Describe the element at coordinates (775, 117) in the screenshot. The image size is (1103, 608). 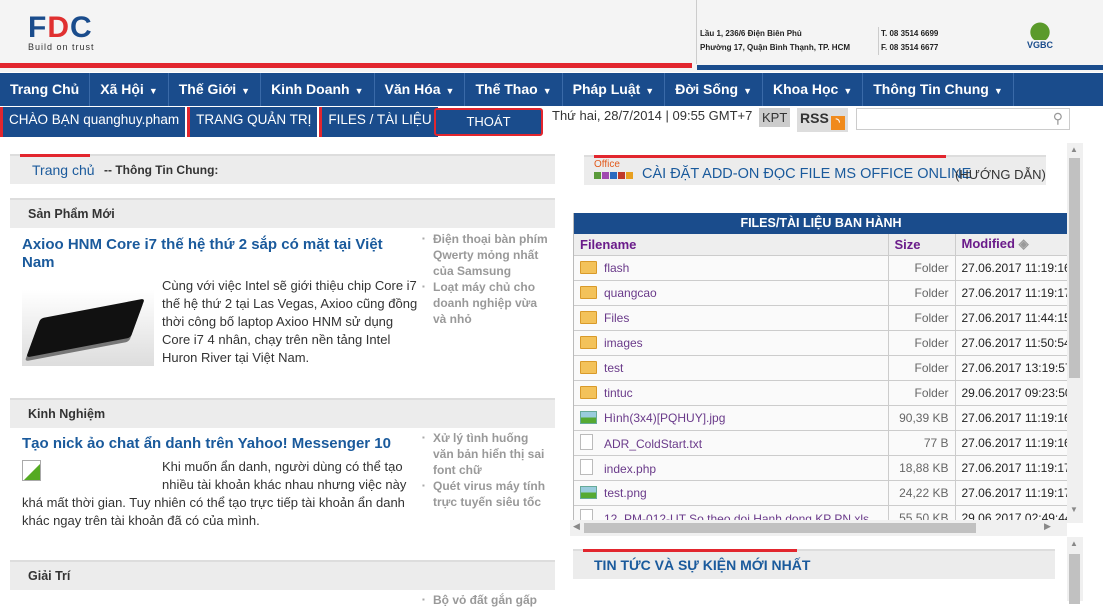
I see `kpt-button: KPT` at that location.